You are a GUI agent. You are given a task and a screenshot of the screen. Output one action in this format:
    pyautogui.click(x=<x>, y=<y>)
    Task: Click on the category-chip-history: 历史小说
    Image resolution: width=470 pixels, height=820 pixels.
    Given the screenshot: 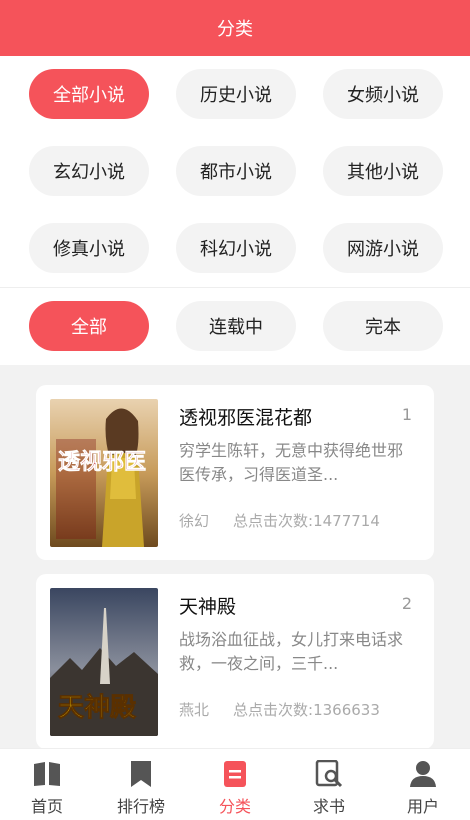 What is the action you would take?
    pyautogui.click(x=236, y=94)
    